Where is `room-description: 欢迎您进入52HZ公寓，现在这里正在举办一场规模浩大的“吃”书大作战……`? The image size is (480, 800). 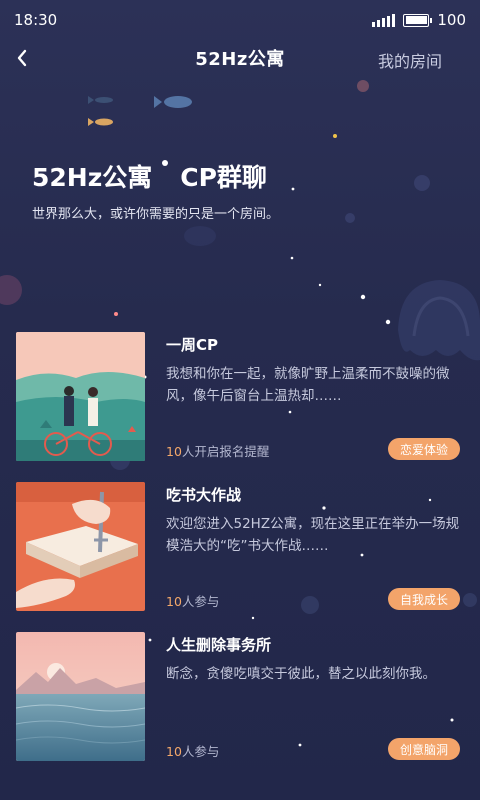
room-description: 欢迎您进入52HZ公寓，现在这里正在举办一场规模浩大的“吃”书大作战…… is located at coordinates (313, 535).